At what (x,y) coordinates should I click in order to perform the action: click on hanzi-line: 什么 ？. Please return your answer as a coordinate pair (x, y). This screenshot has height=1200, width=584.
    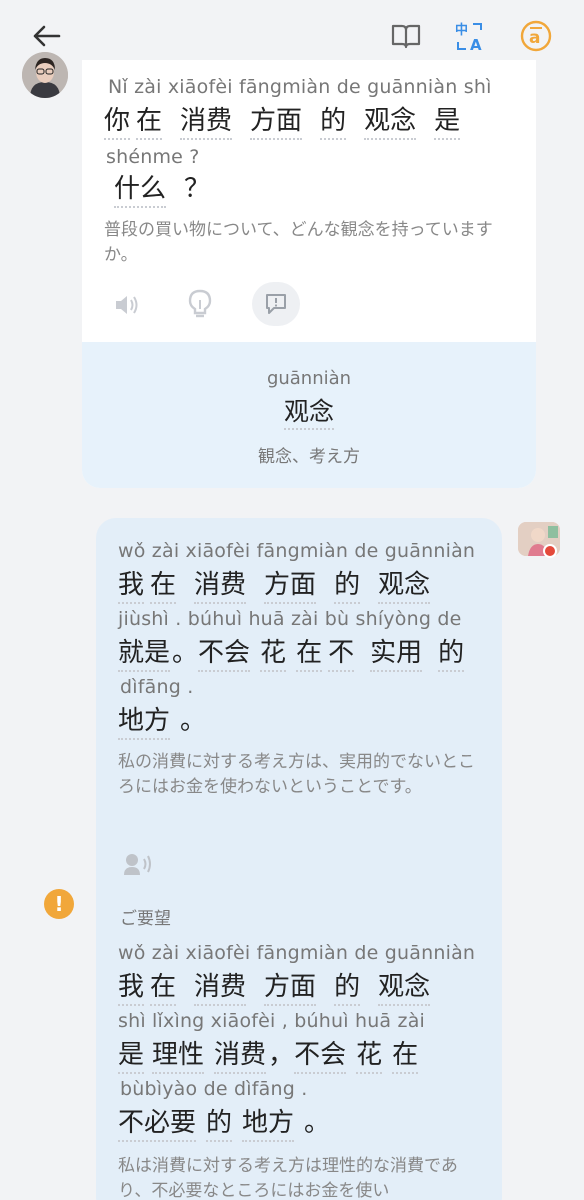
    Looking at the image, I should click on (165, 188).